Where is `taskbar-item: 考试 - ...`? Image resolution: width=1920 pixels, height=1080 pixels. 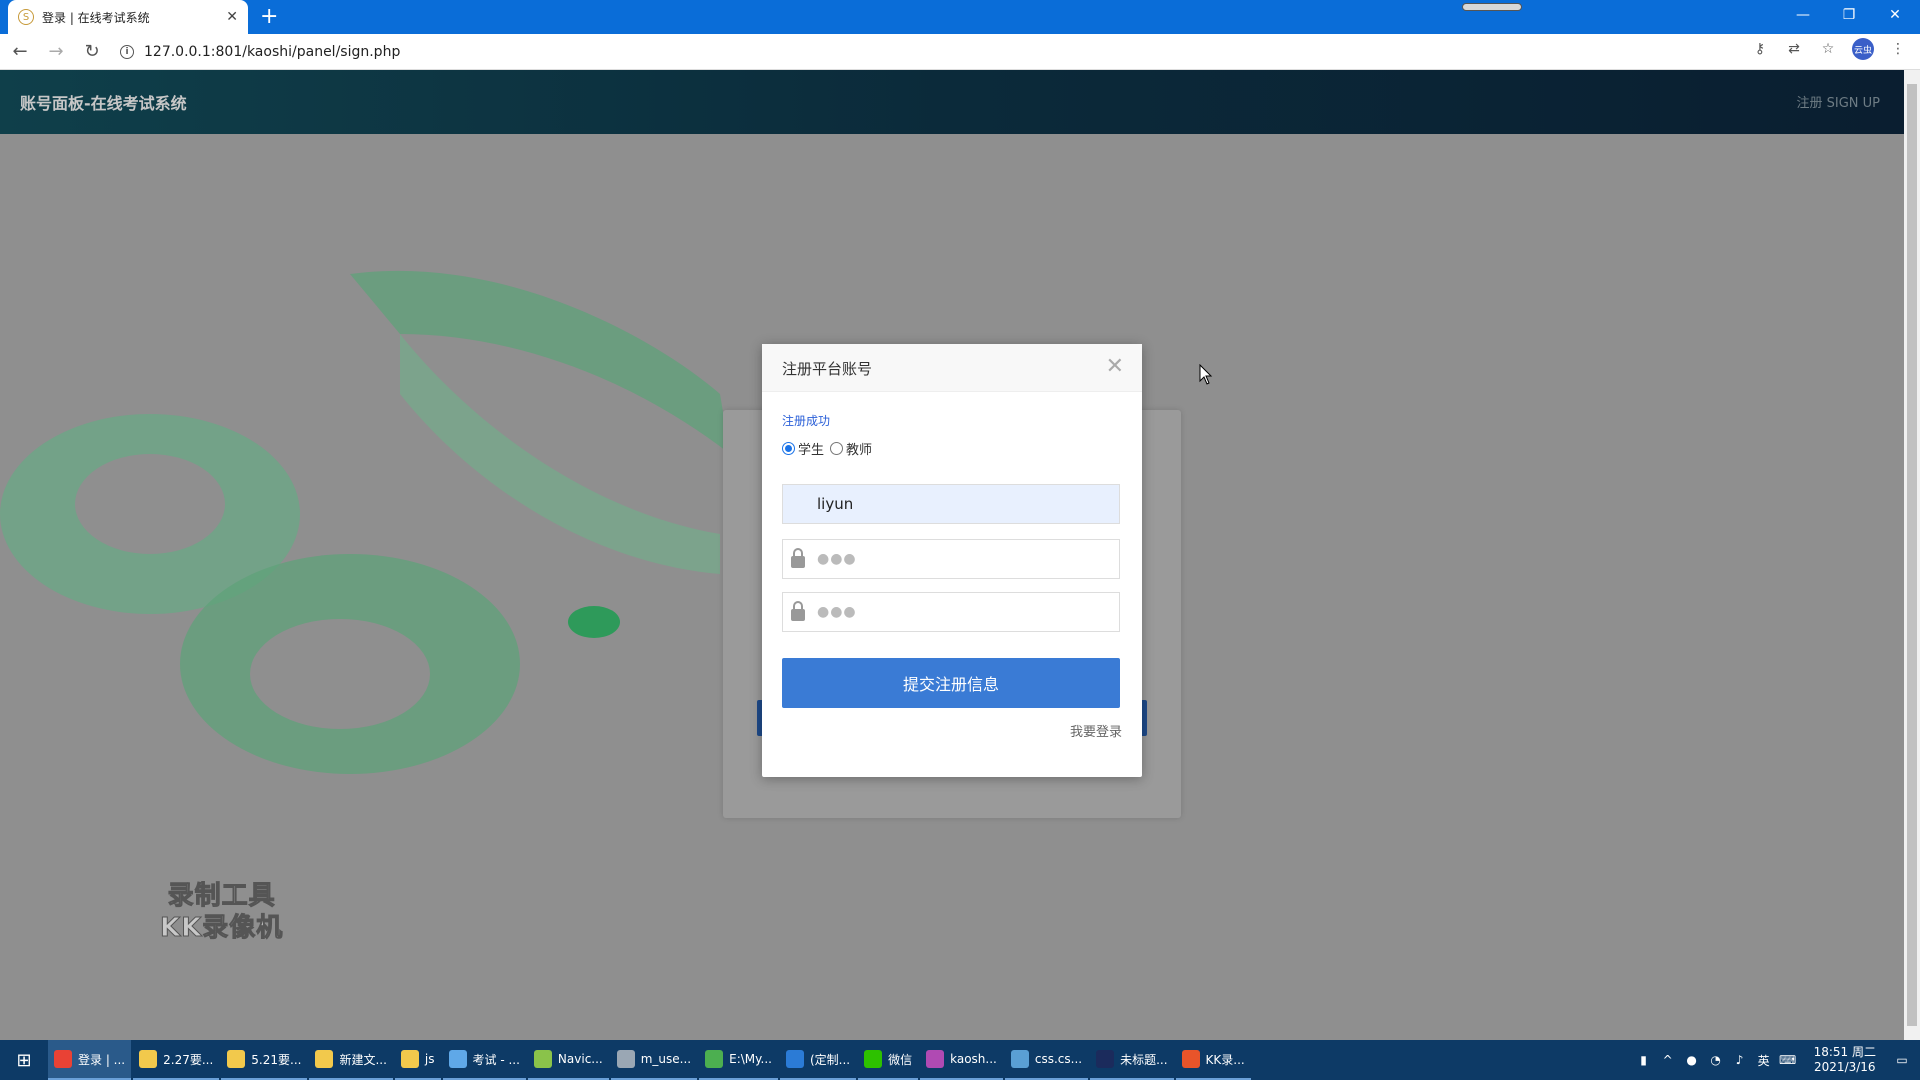 taskbar-item: 考试 - ... is located at coordinates (484, 1060).